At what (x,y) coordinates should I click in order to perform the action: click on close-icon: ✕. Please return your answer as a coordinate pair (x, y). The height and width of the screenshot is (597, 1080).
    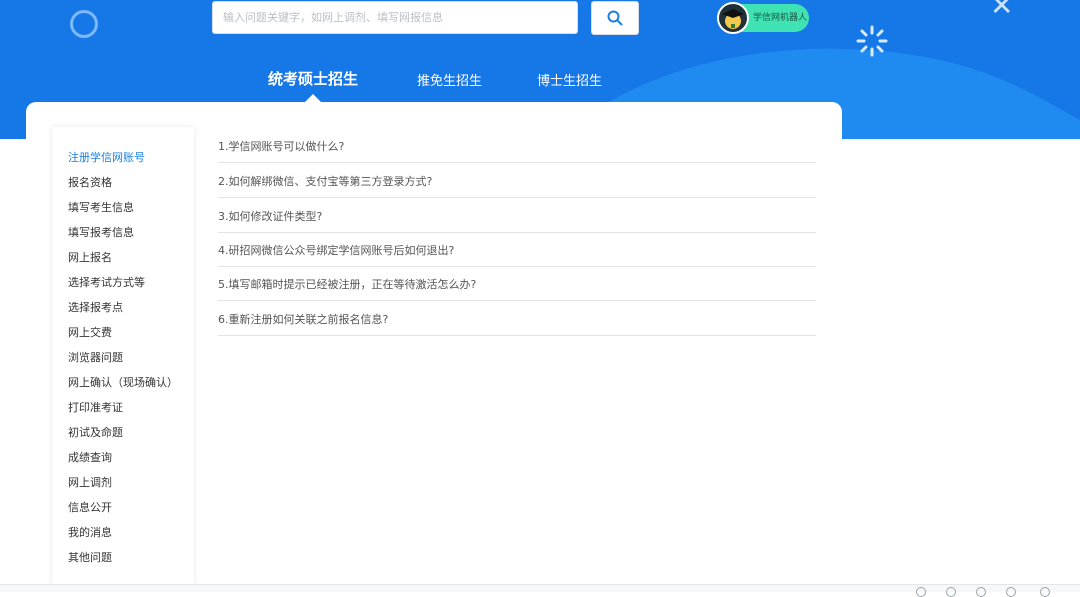
    Looking at the image, I should click on (1001, 10).